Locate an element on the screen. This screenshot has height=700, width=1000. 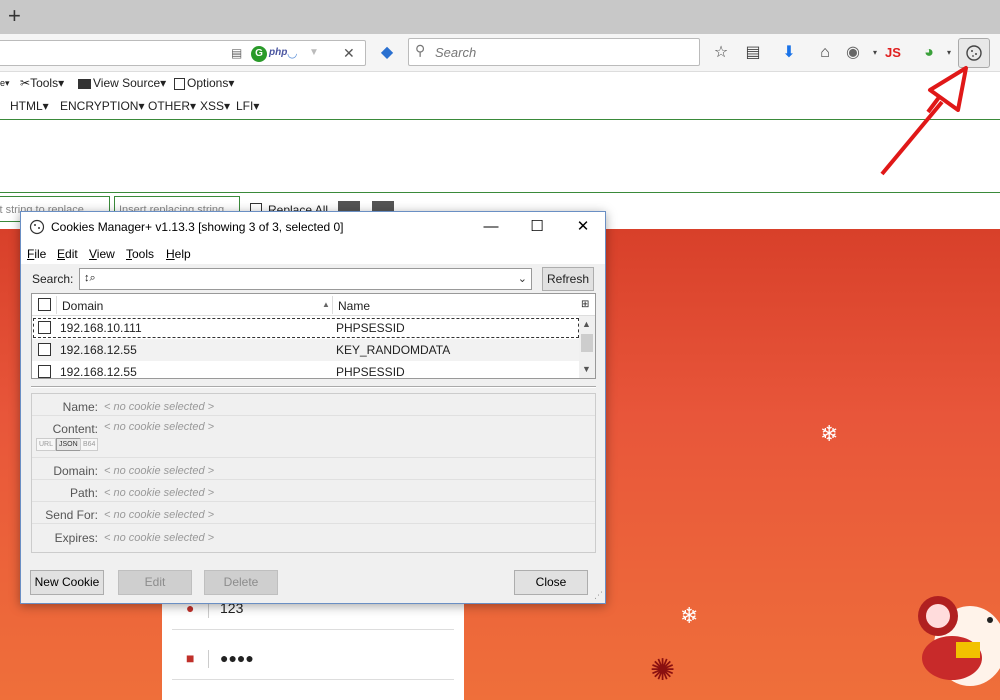
cookie-domain: 192.168.10.111 is located at coordinates (101, 328).